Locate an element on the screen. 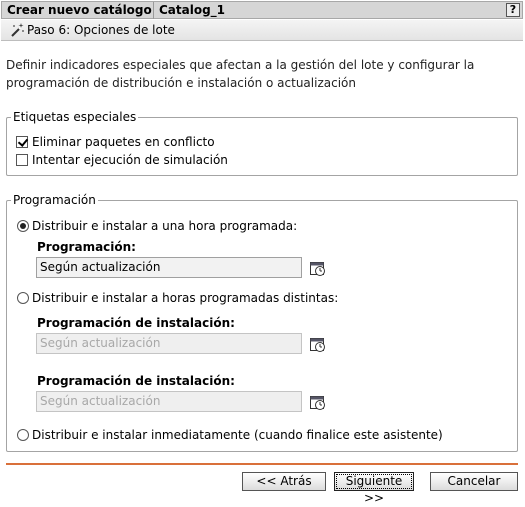 The image size is (525, 507). install-schedule-field-1: Según actualización is located at coordinates (169, 343).